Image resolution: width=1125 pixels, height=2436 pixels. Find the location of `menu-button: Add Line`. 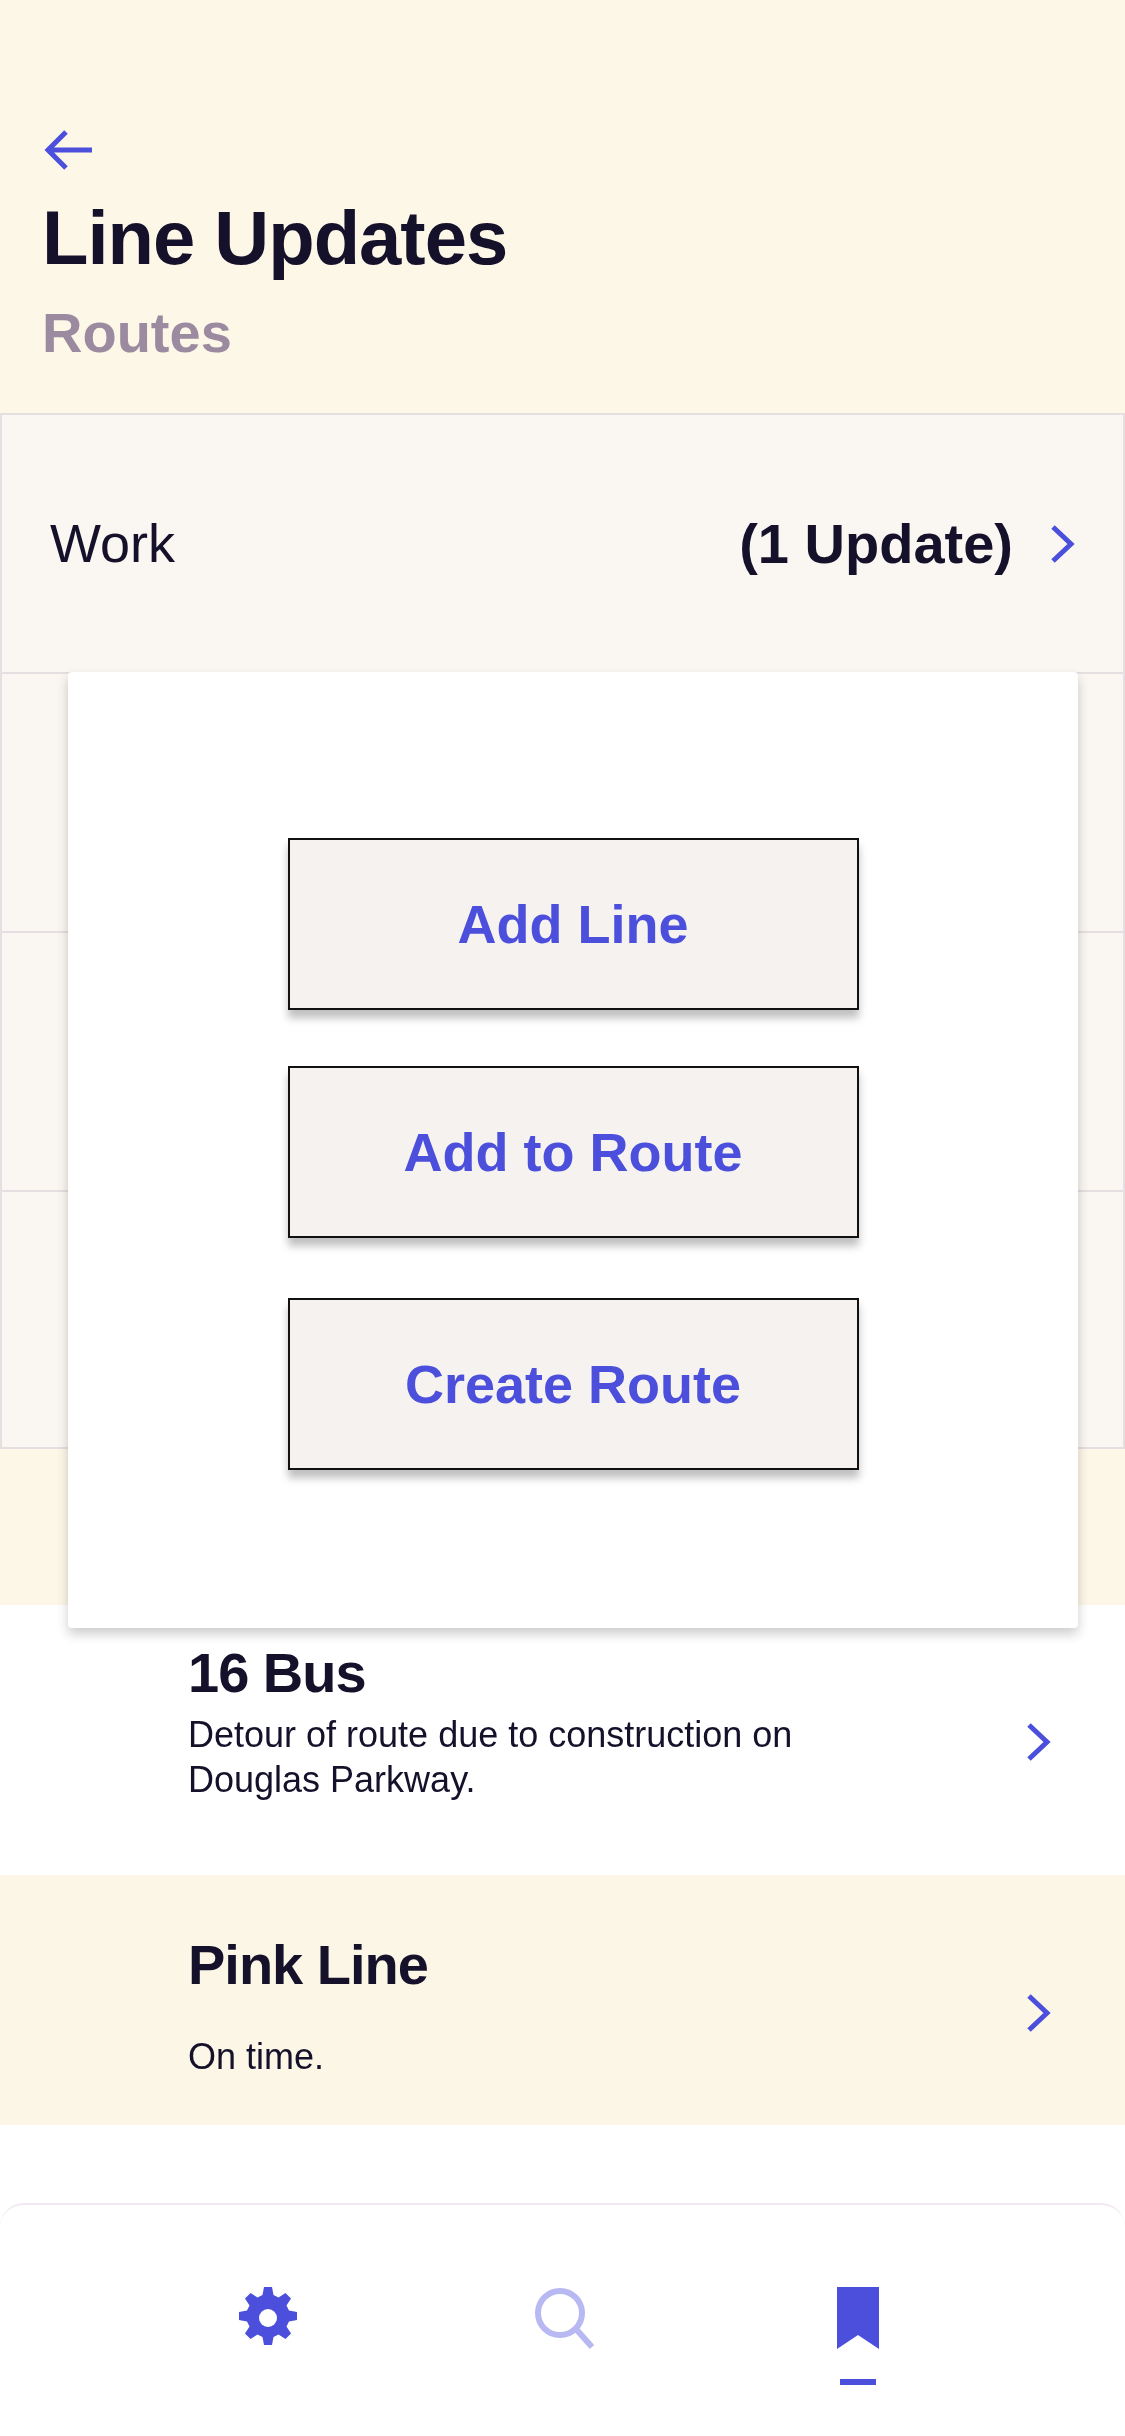

menu-button: Add Line is located at coordinates (573, 924).